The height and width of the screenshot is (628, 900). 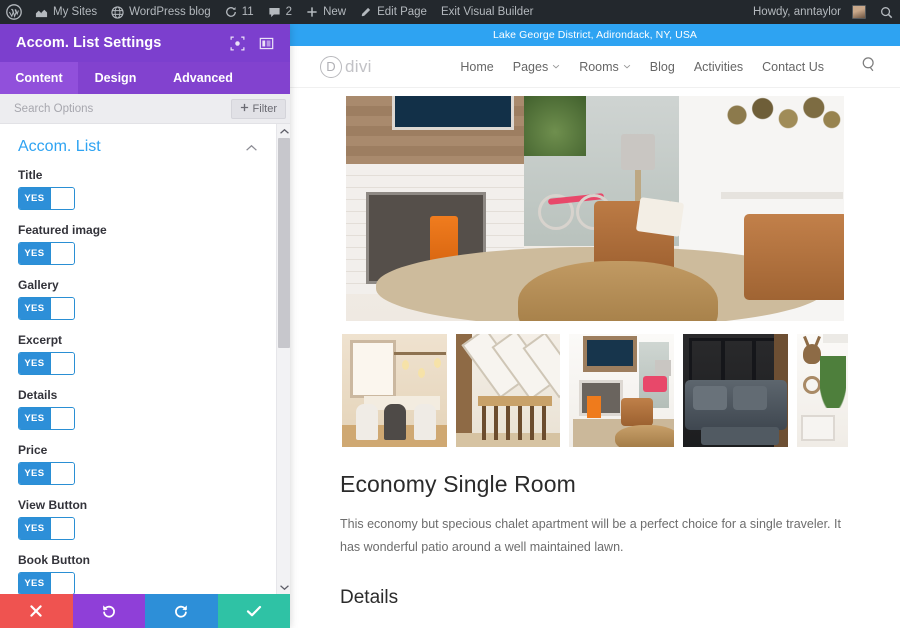 What do you see at coordinates (283, 587) in the screenshot?
I see `scroll-down-icon` at bounding box center [283, 587].